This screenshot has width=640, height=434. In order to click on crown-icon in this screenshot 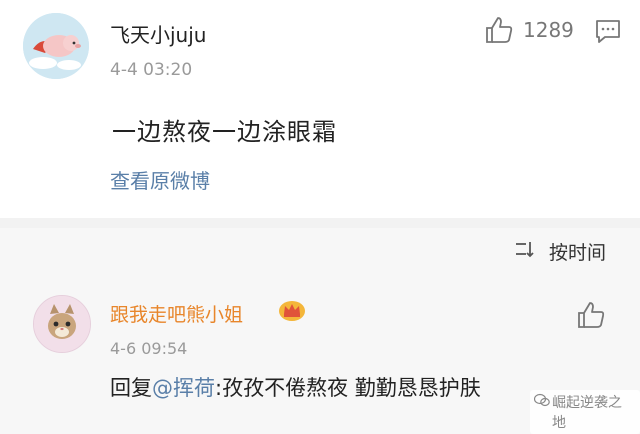, I will do `click(292, 312)`.